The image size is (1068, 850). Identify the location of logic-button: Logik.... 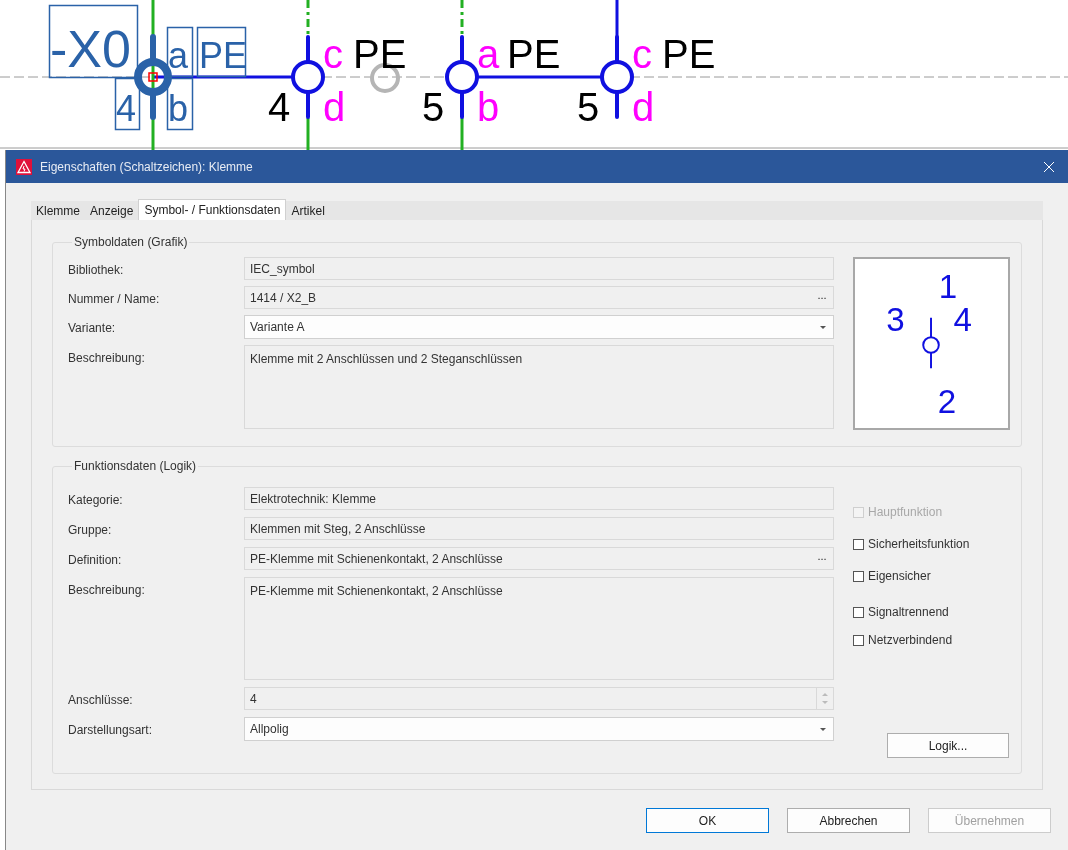
(948, 745).